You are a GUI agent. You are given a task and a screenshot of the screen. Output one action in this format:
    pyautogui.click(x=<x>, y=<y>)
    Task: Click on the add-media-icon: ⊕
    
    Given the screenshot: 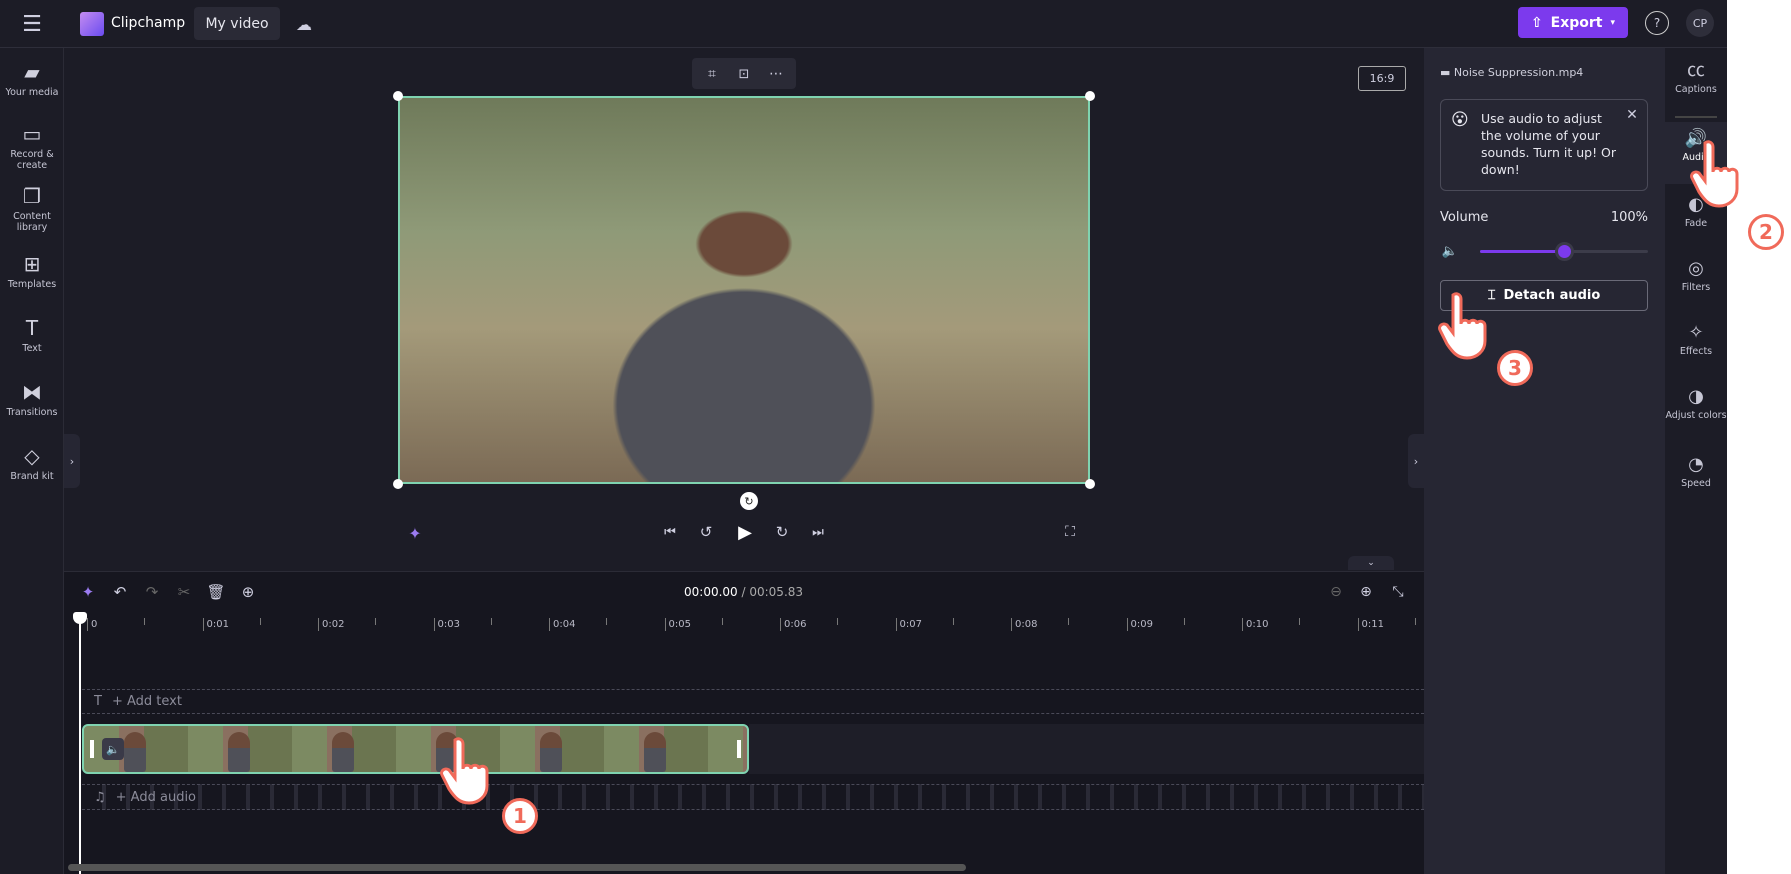 What is the action you would take?
    pyautogui.click(x=248, y=592)
    